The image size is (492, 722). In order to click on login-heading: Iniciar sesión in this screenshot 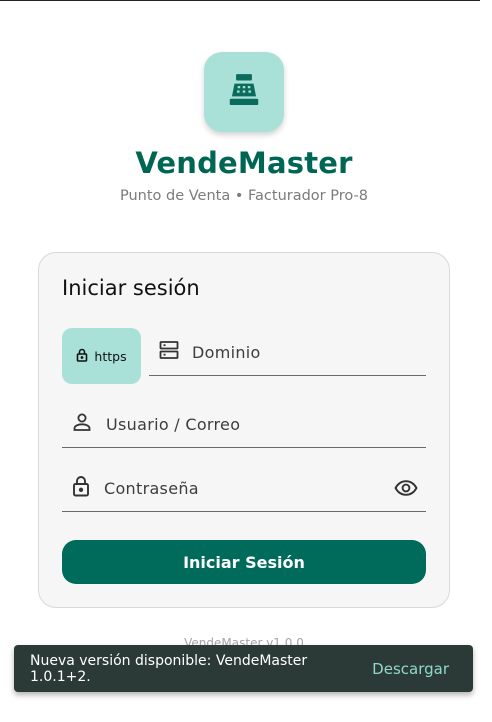, I will do `click(131, 288)`.